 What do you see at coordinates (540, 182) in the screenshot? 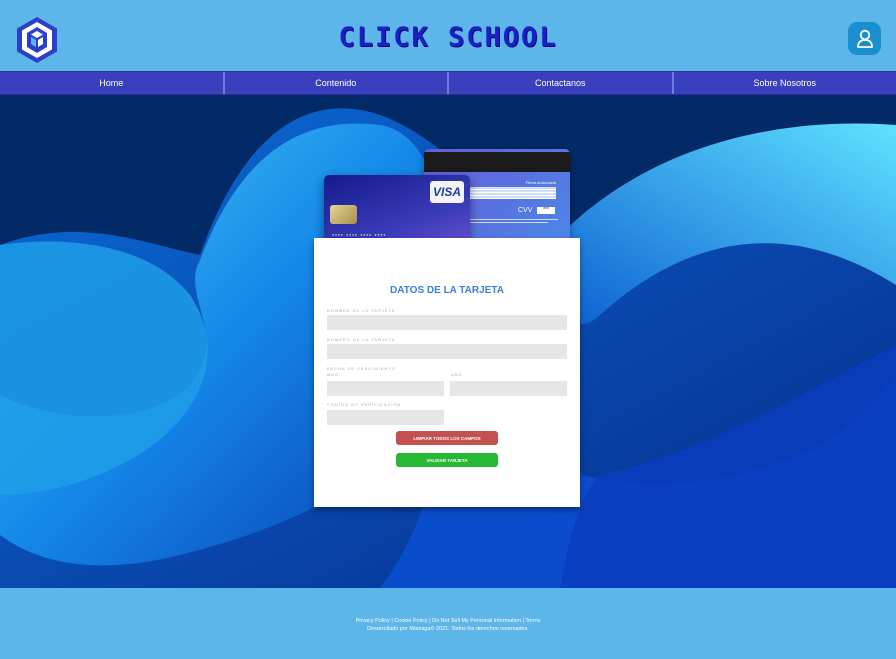
I see `signature-label: Firma Autorizada` at bounding box center [540, 182].